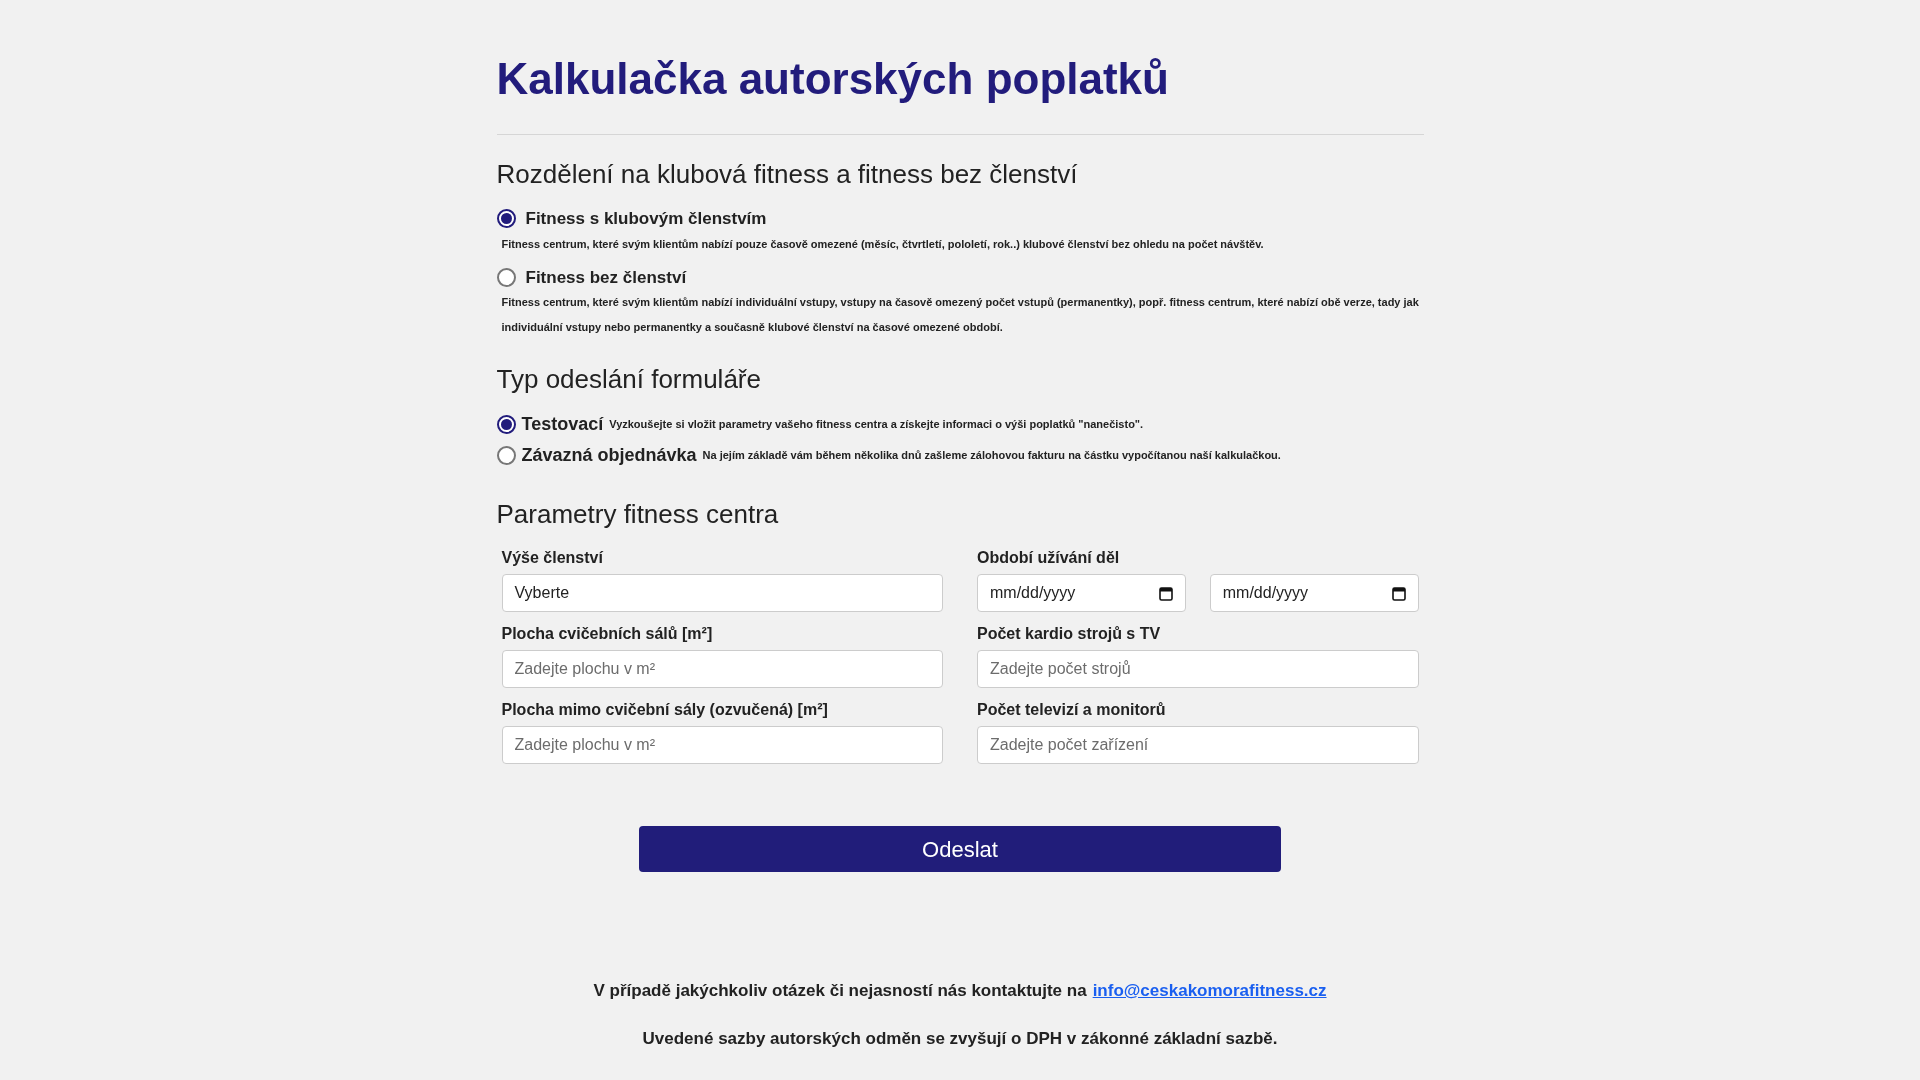  What do you see at coordinates (638, 514) in the screenshot?
I see `section-heading: Parametry fitness centra` at bounding box center [638, 514].